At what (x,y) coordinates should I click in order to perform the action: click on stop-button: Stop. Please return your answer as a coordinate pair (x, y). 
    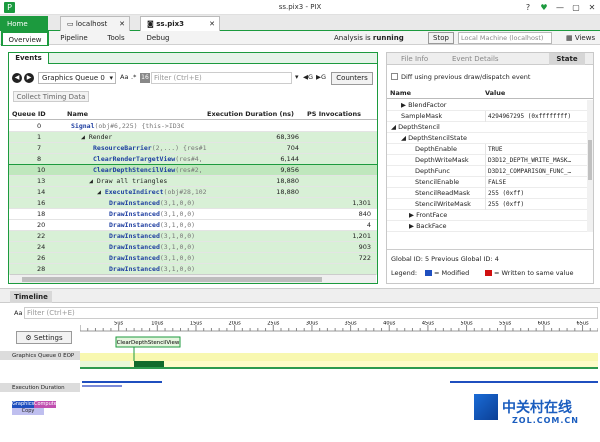
    Looking at the image, I should click on (441, 38).